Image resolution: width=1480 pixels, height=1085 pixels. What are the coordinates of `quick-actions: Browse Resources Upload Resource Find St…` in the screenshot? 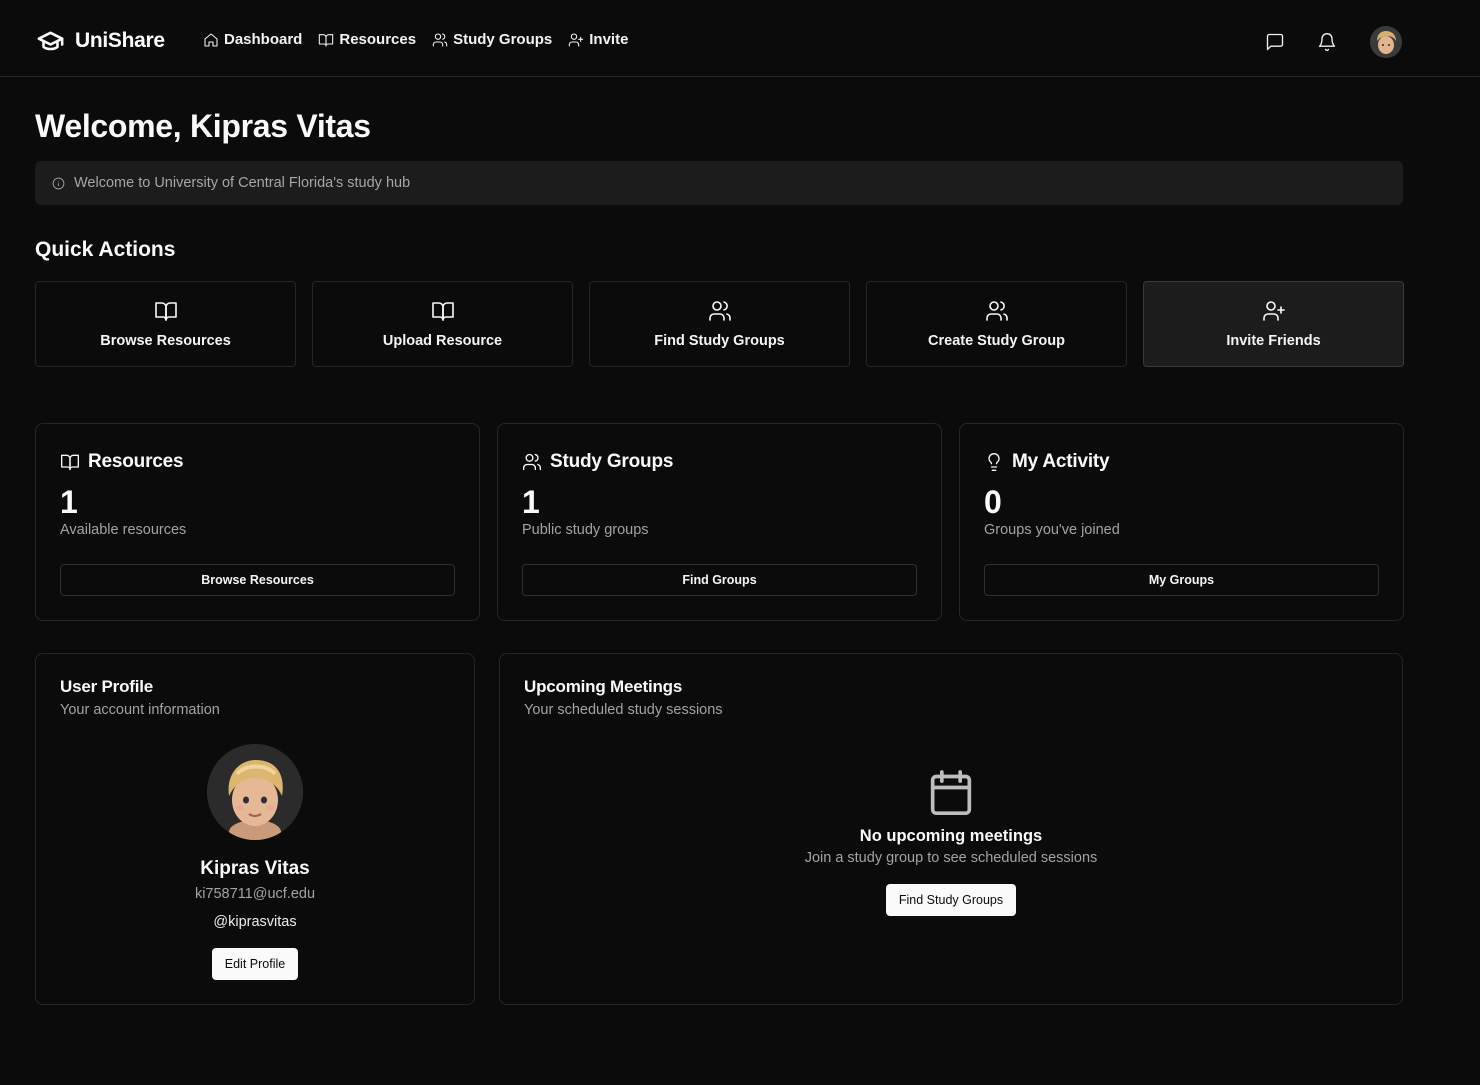 It's located at (719, 324).